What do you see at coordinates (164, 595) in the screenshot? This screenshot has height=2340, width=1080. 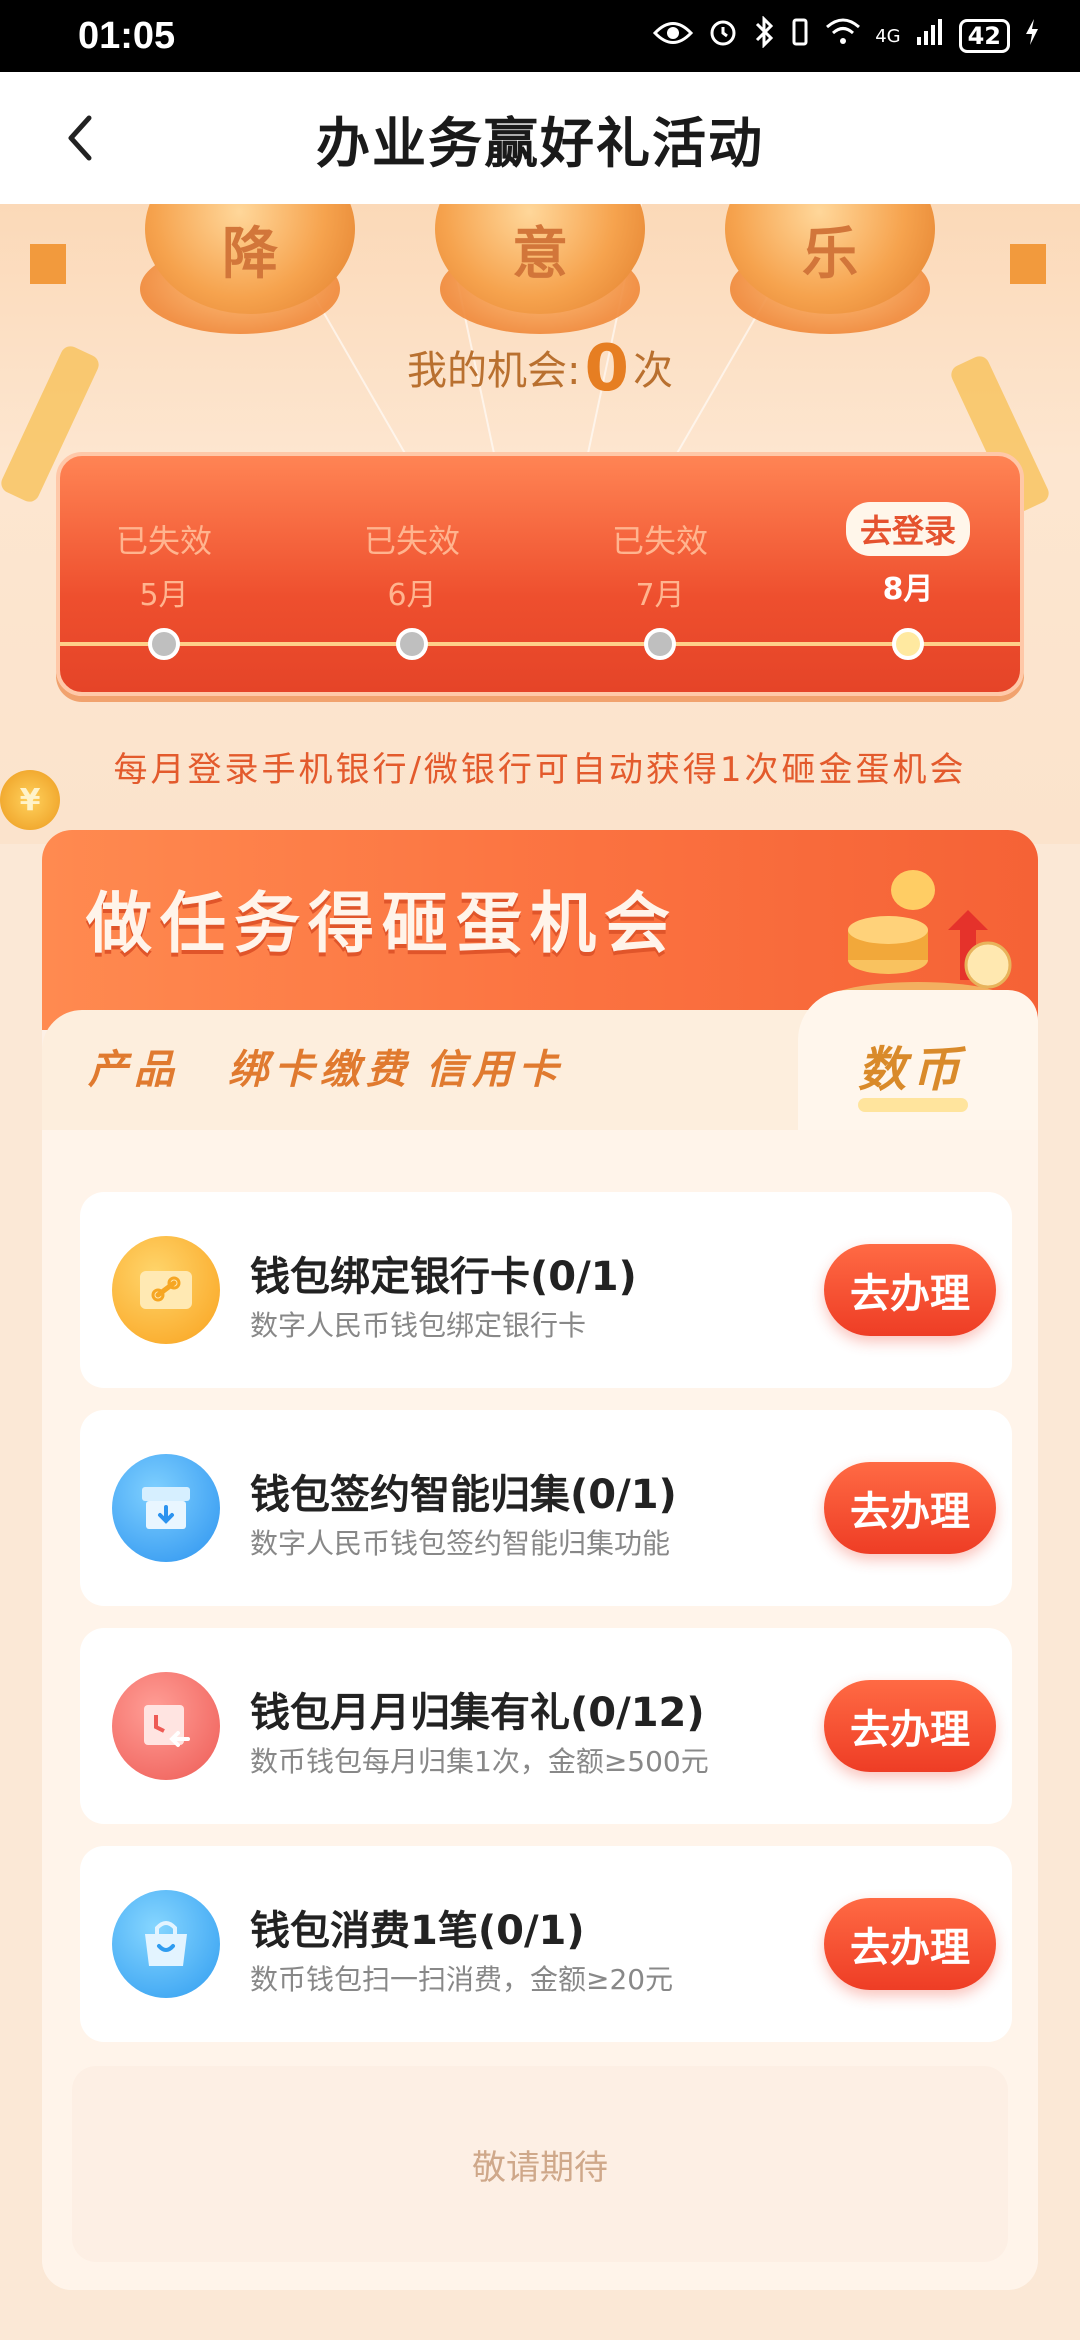 I see `month-label: 5月` at bounding box center [164, 595].